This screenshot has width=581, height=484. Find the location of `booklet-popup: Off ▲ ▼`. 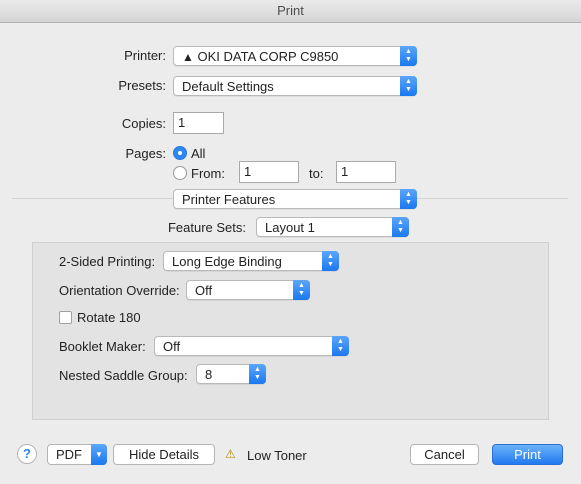

booklet-popup: Off ▲ ▼ is located at coordinates (251, 346).